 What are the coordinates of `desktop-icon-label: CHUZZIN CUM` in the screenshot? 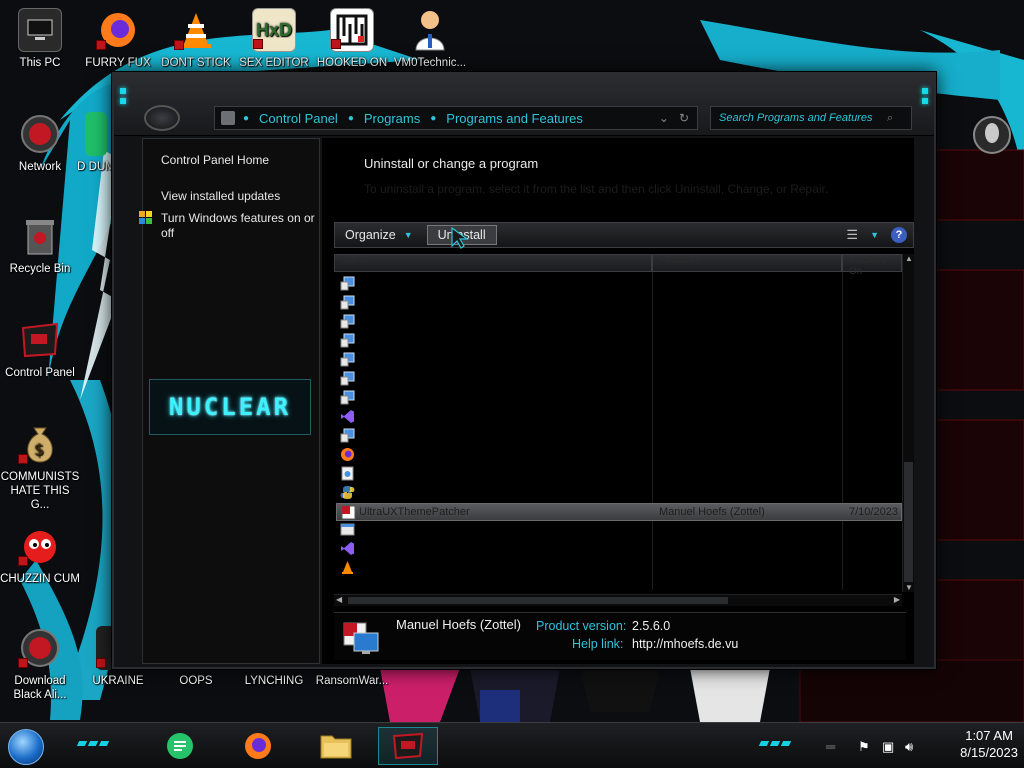 It's located at (40, 579).